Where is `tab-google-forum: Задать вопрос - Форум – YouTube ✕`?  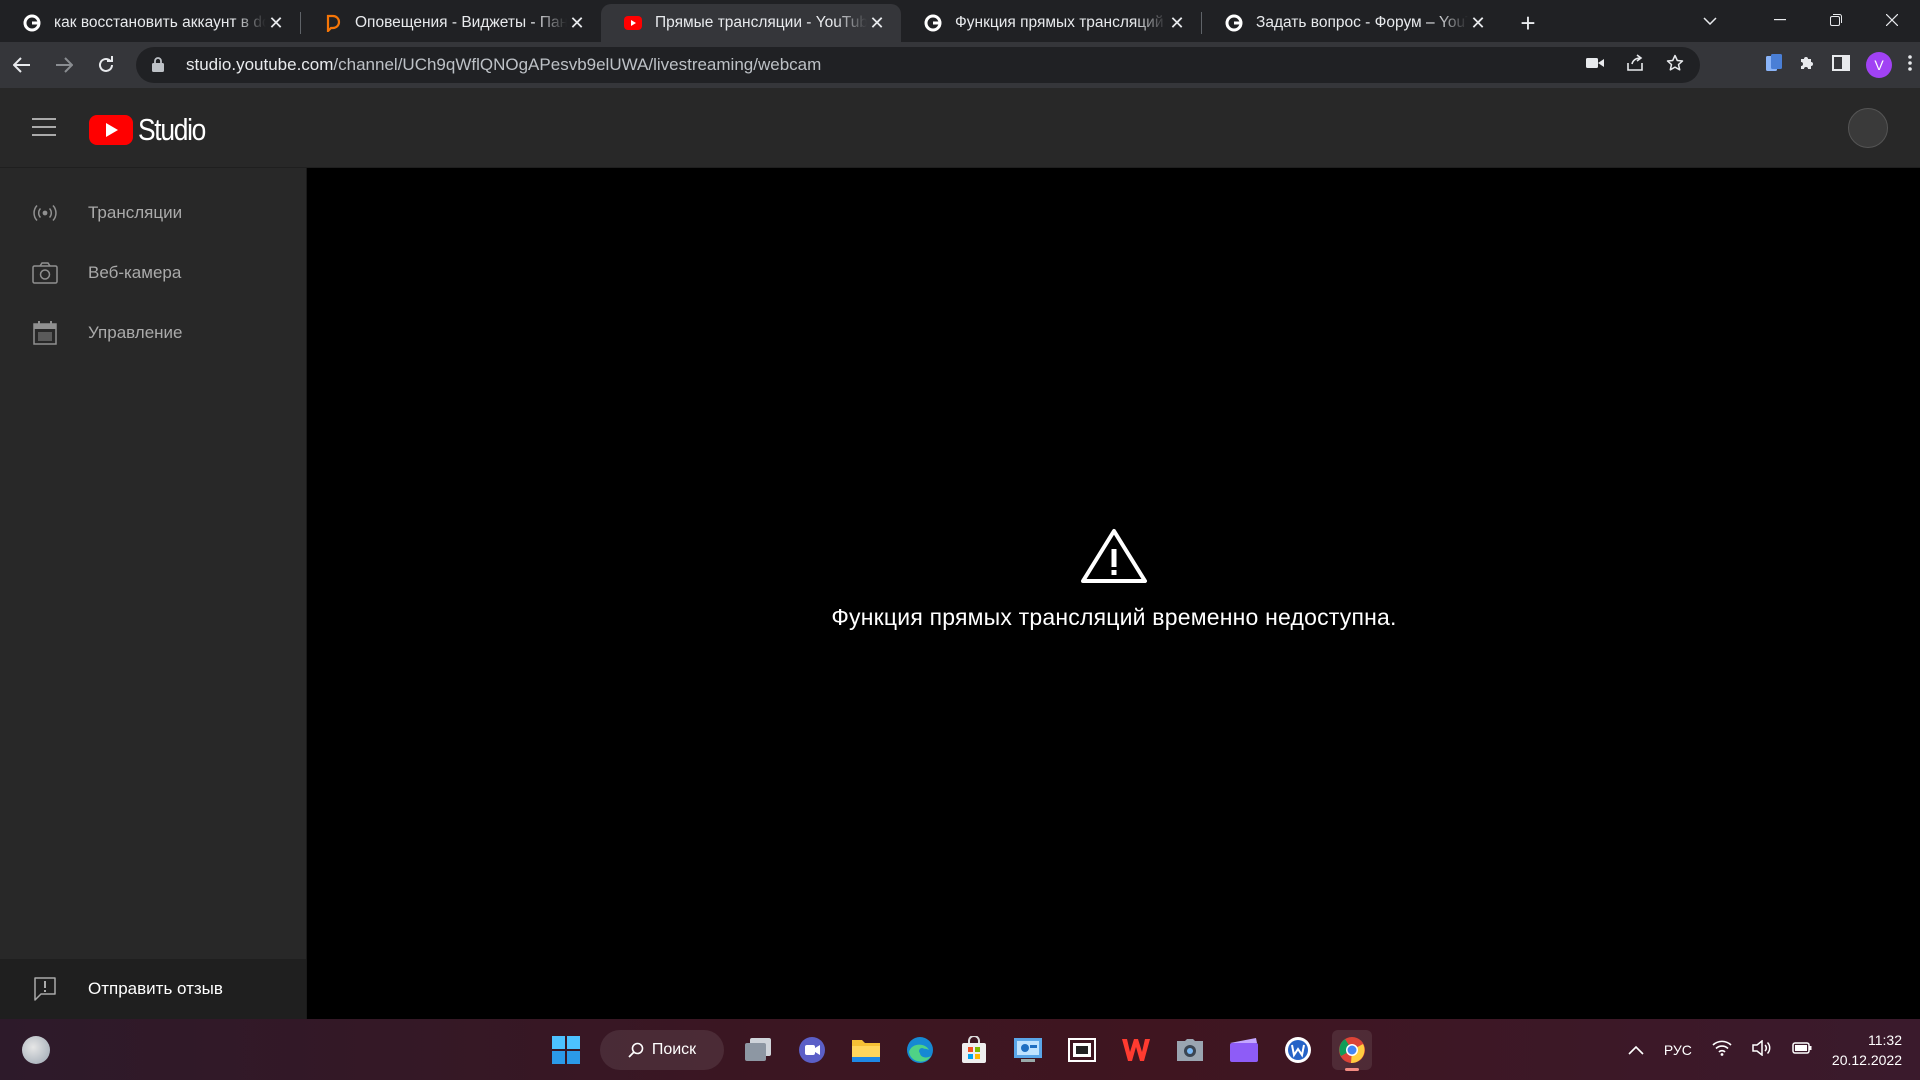
tab-google-forum: Задать вопрос - Форум – YouTube ✕ is located at coordinates (1352, 23).